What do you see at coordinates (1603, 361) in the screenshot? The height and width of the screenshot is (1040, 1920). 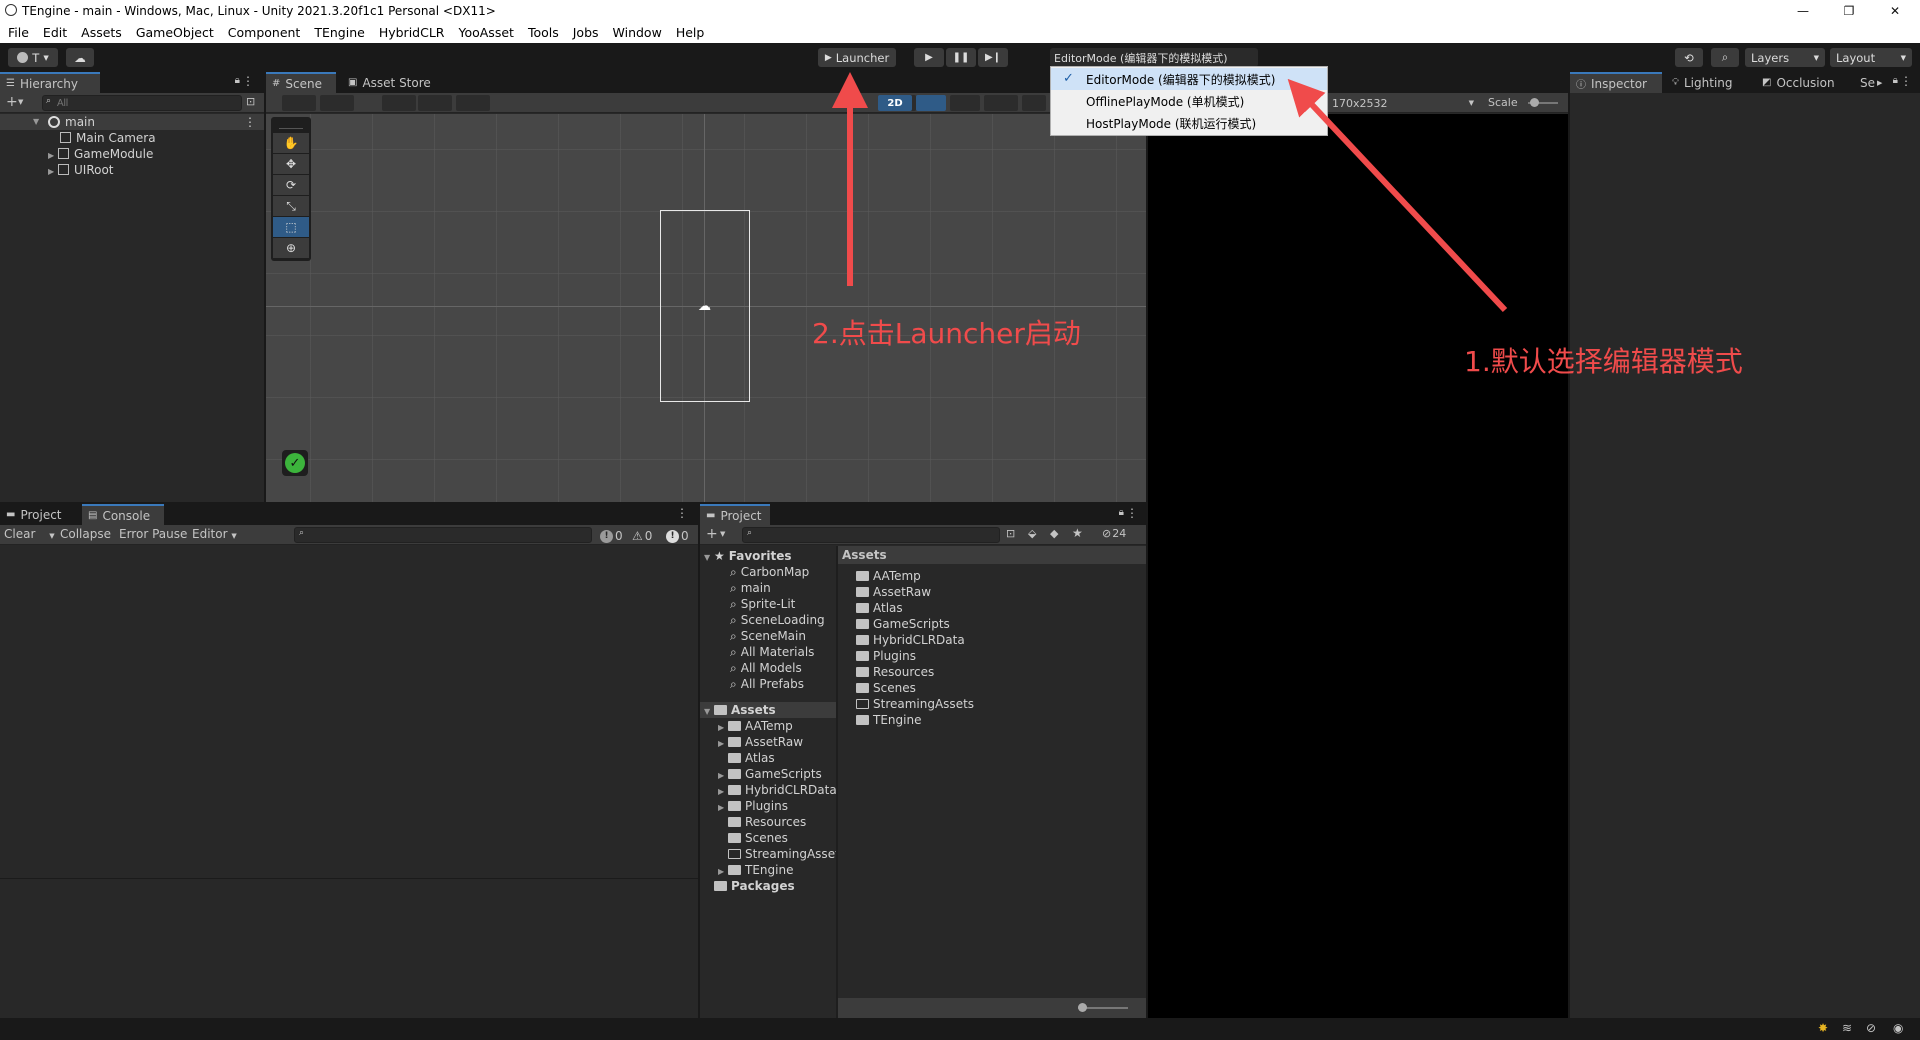 I see `annotation-step-1: 1.默认选择编辑器模式` at bounding box center [1603, 361].